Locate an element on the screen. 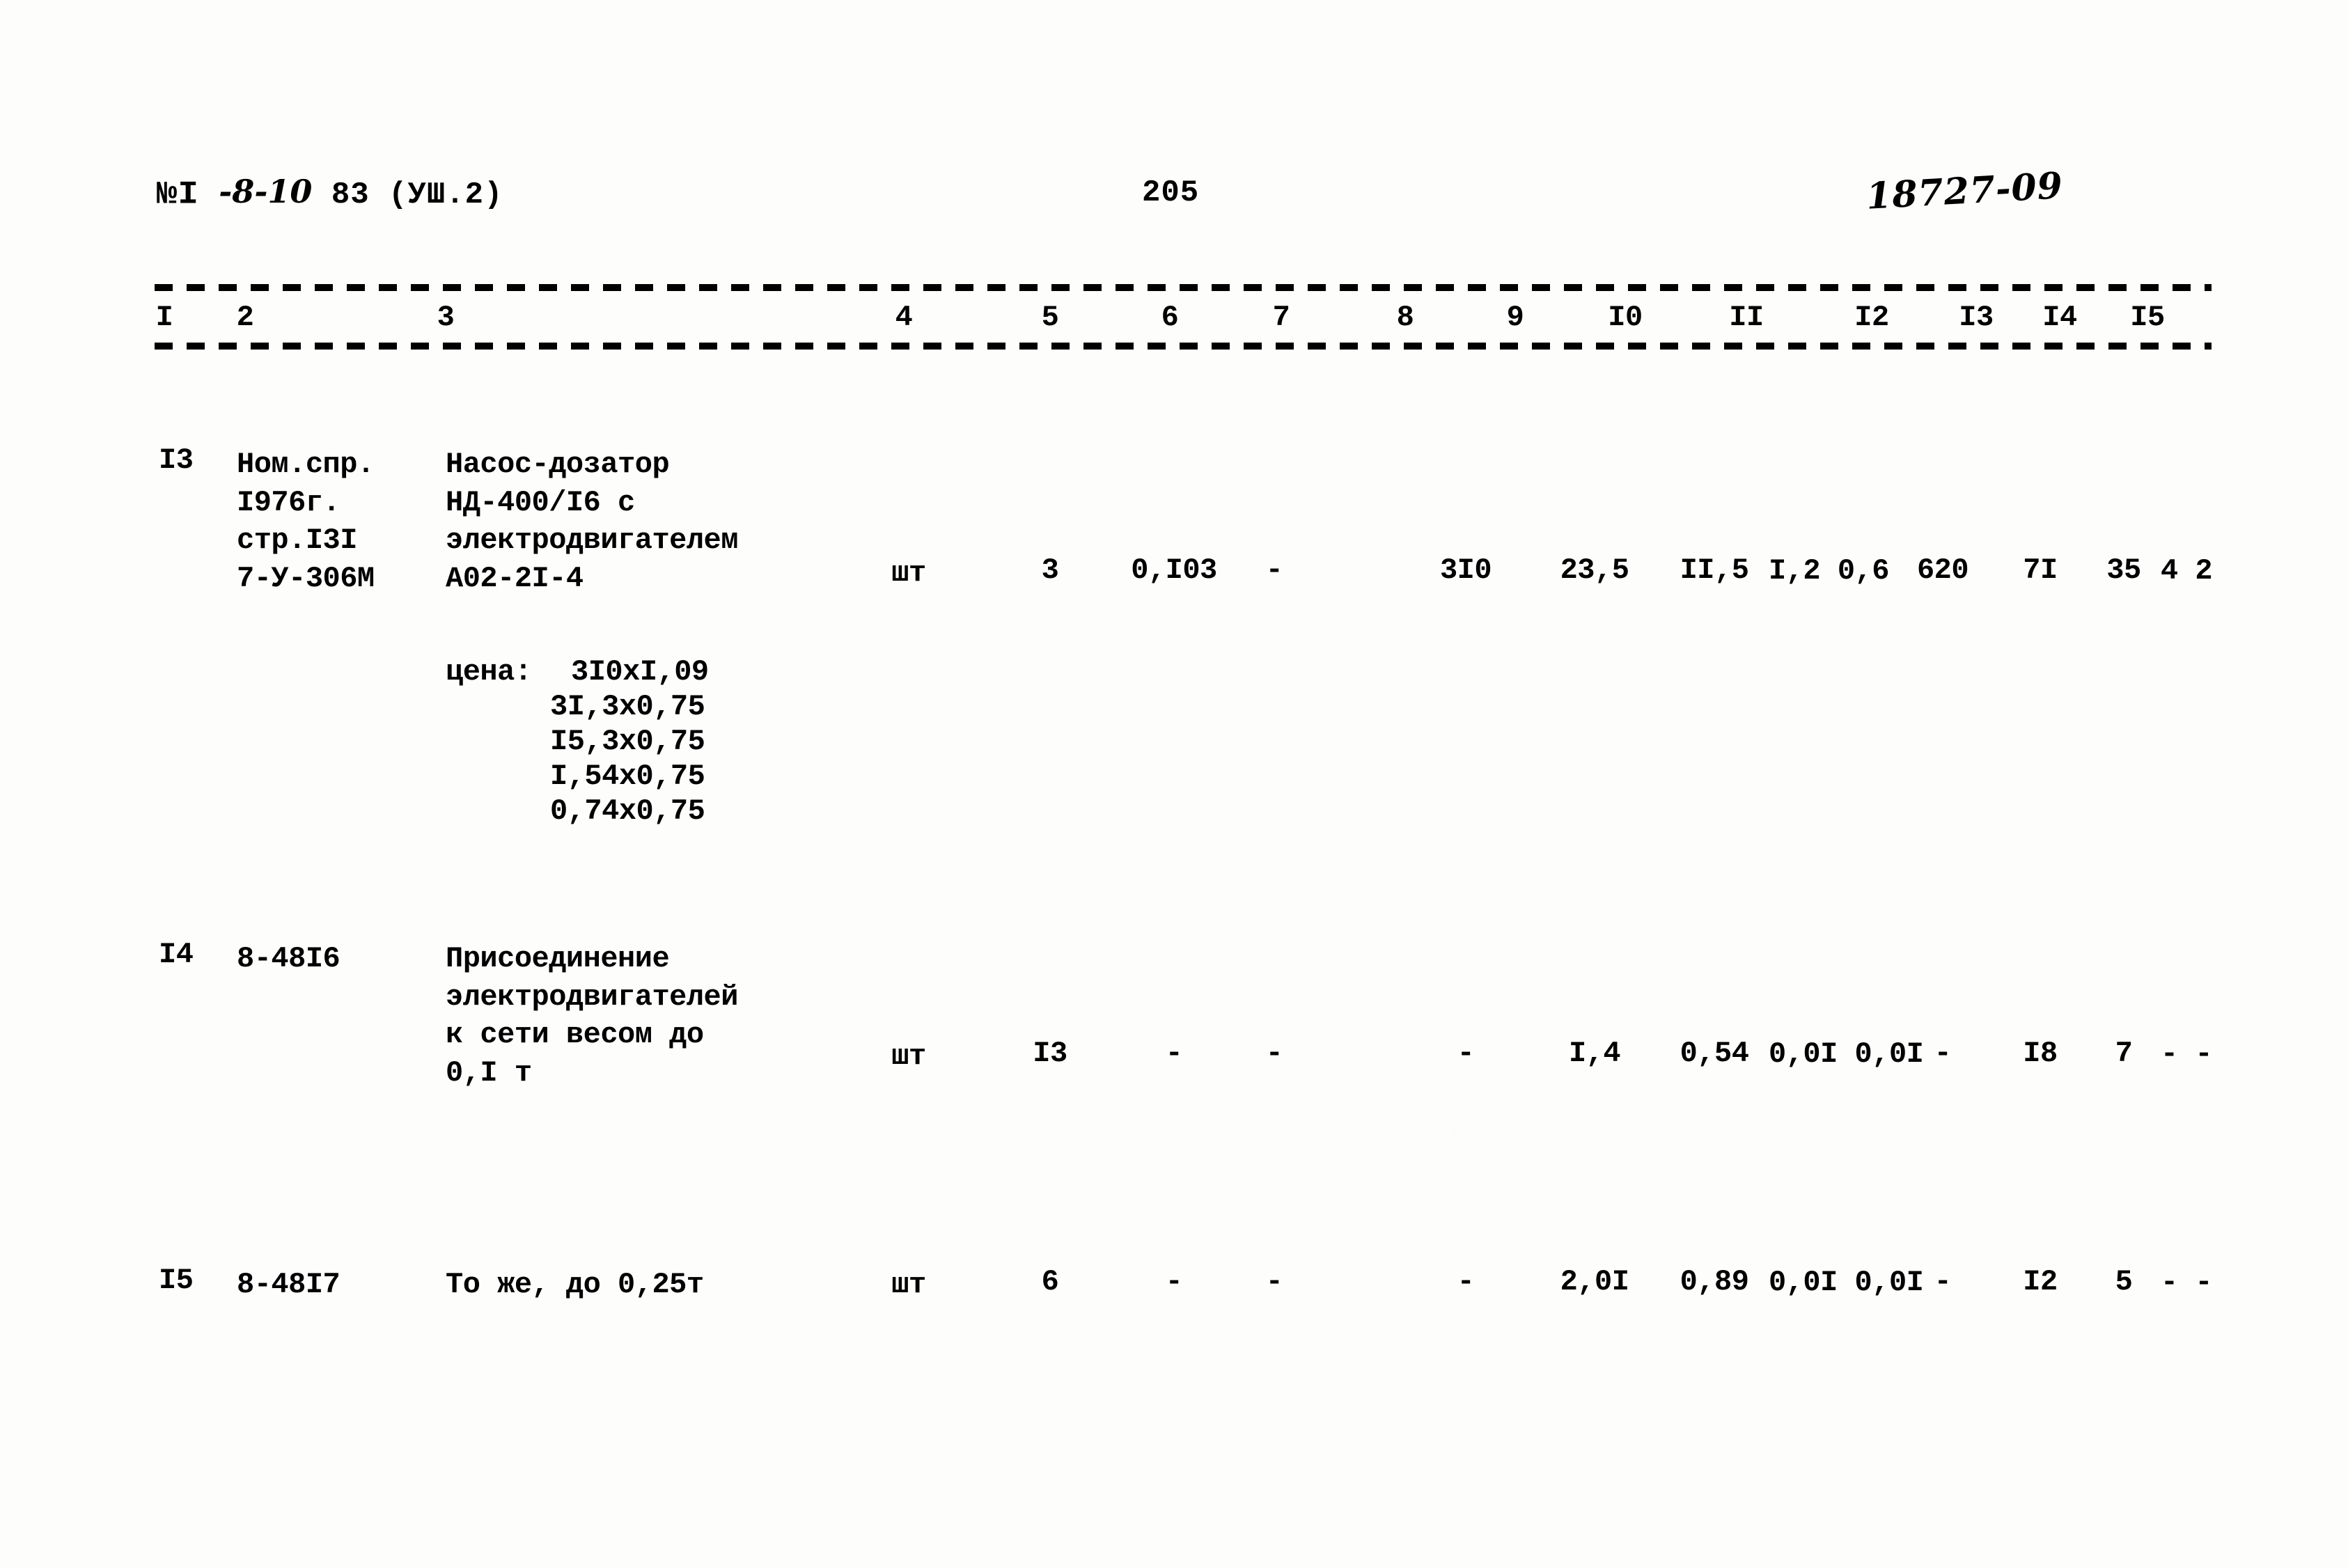  document-code-suffix: 83 (УШ.2) is located at coordinates (417, 195).